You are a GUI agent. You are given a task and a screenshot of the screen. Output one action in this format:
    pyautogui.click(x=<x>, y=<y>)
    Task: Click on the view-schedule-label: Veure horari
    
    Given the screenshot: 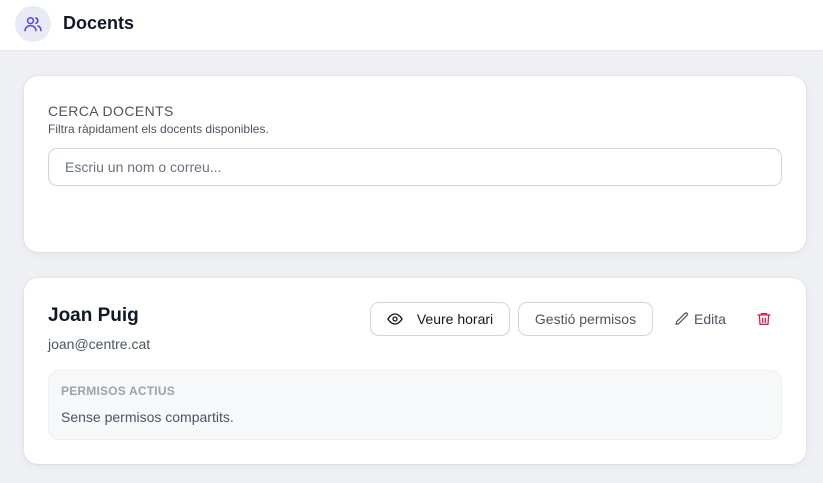 What is the action you would take?
    pyautogui.click(x=455, y=319)
    